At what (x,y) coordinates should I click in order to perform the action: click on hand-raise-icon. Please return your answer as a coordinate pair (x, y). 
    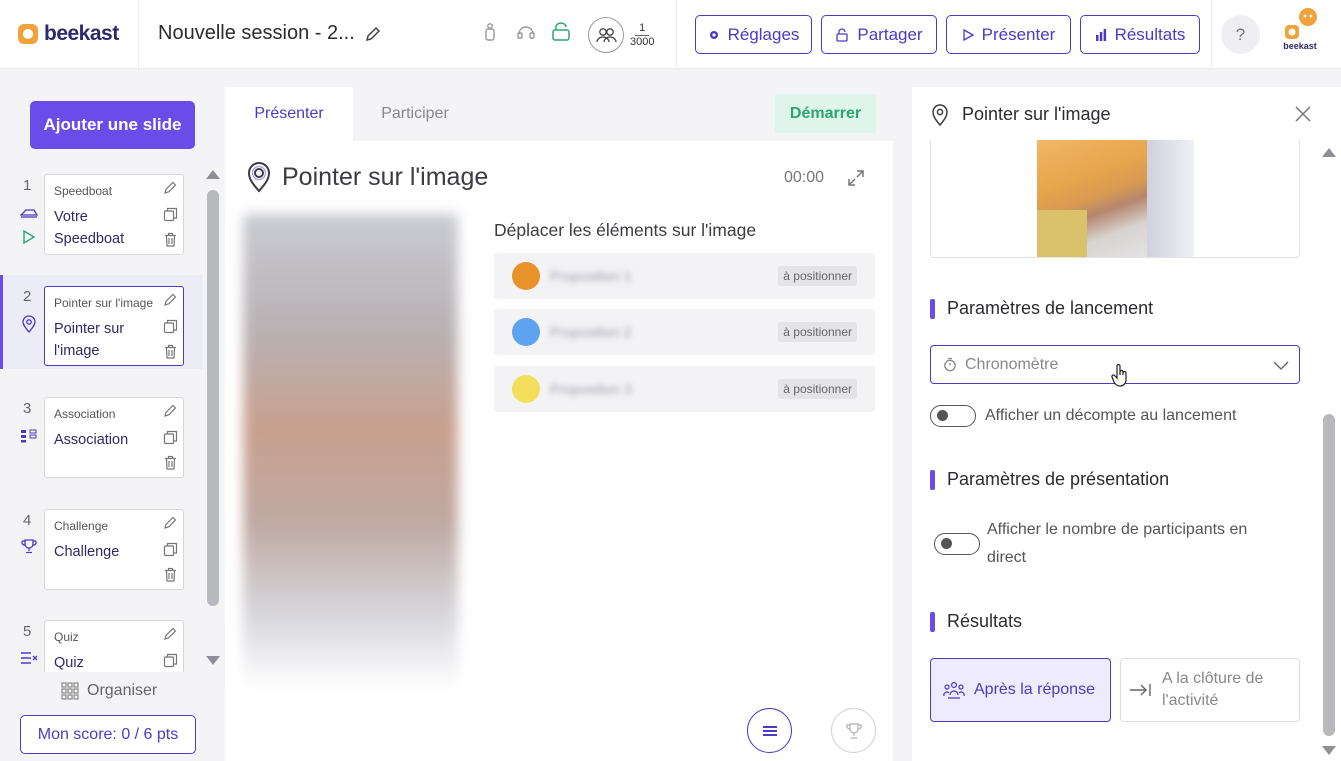
    Looking at the image, I should click on (490, 34).